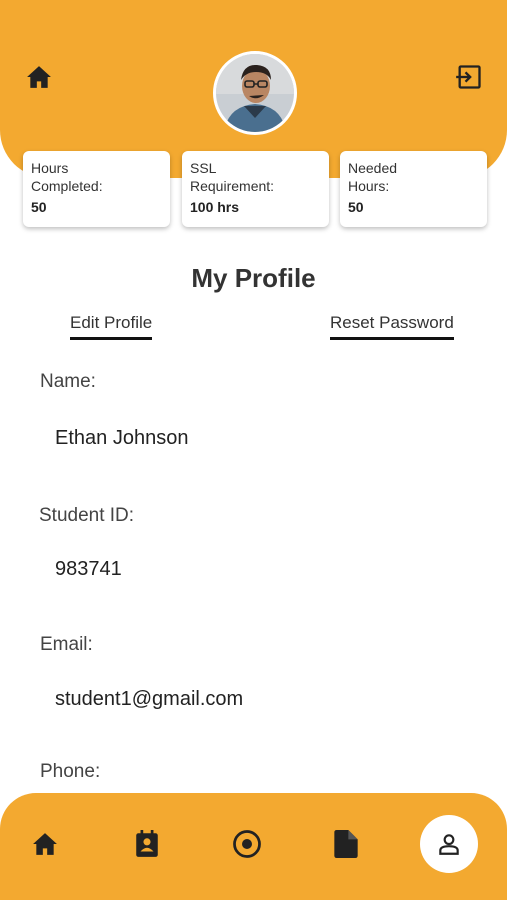 This screenshot has width=507, height=900. Describe the element at coordinates (149, 699) in the screenshot. I see `email-value: student1@gmail.com` at that location.